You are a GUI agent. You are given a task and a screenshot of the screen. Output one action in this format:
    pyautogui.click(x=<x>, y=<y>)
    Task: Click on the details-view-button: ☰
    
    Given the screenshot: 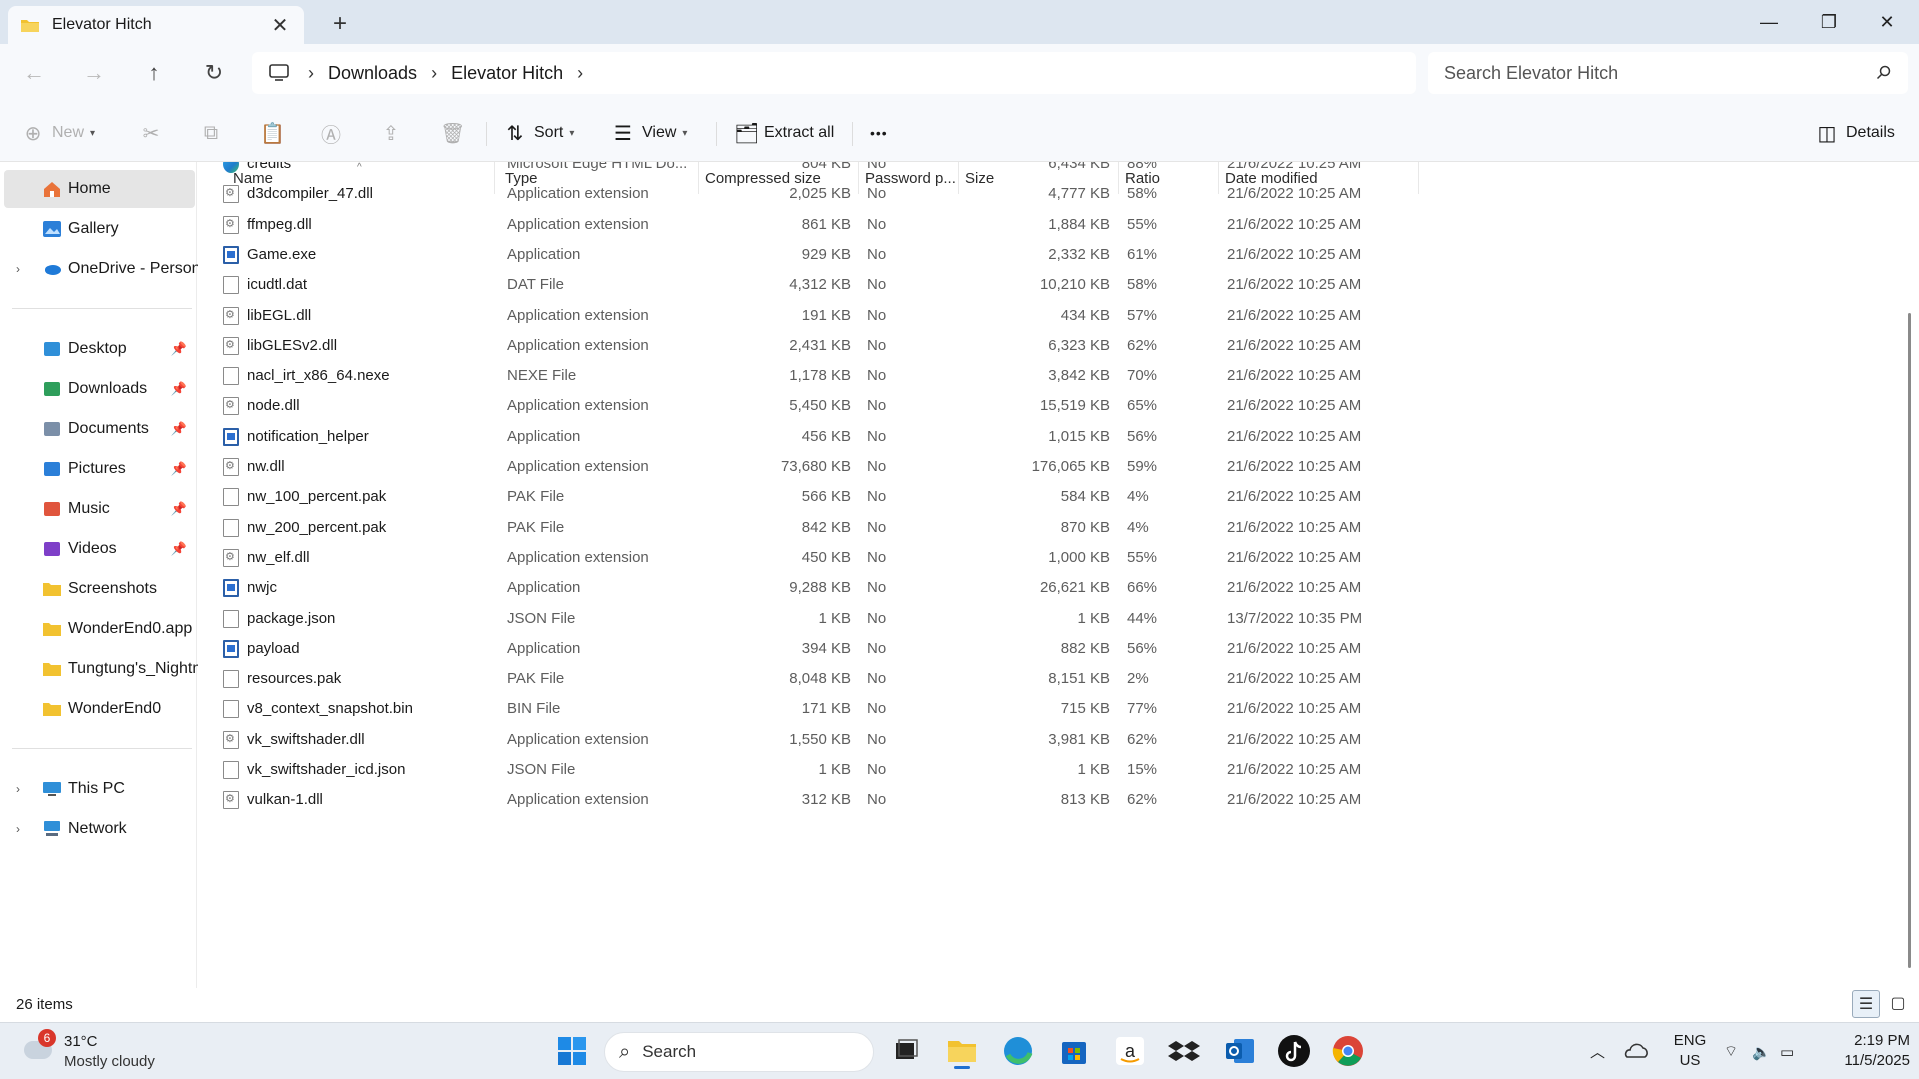 What is the action you would take?
    pyautogui.click(x=1866, y=1004)
    